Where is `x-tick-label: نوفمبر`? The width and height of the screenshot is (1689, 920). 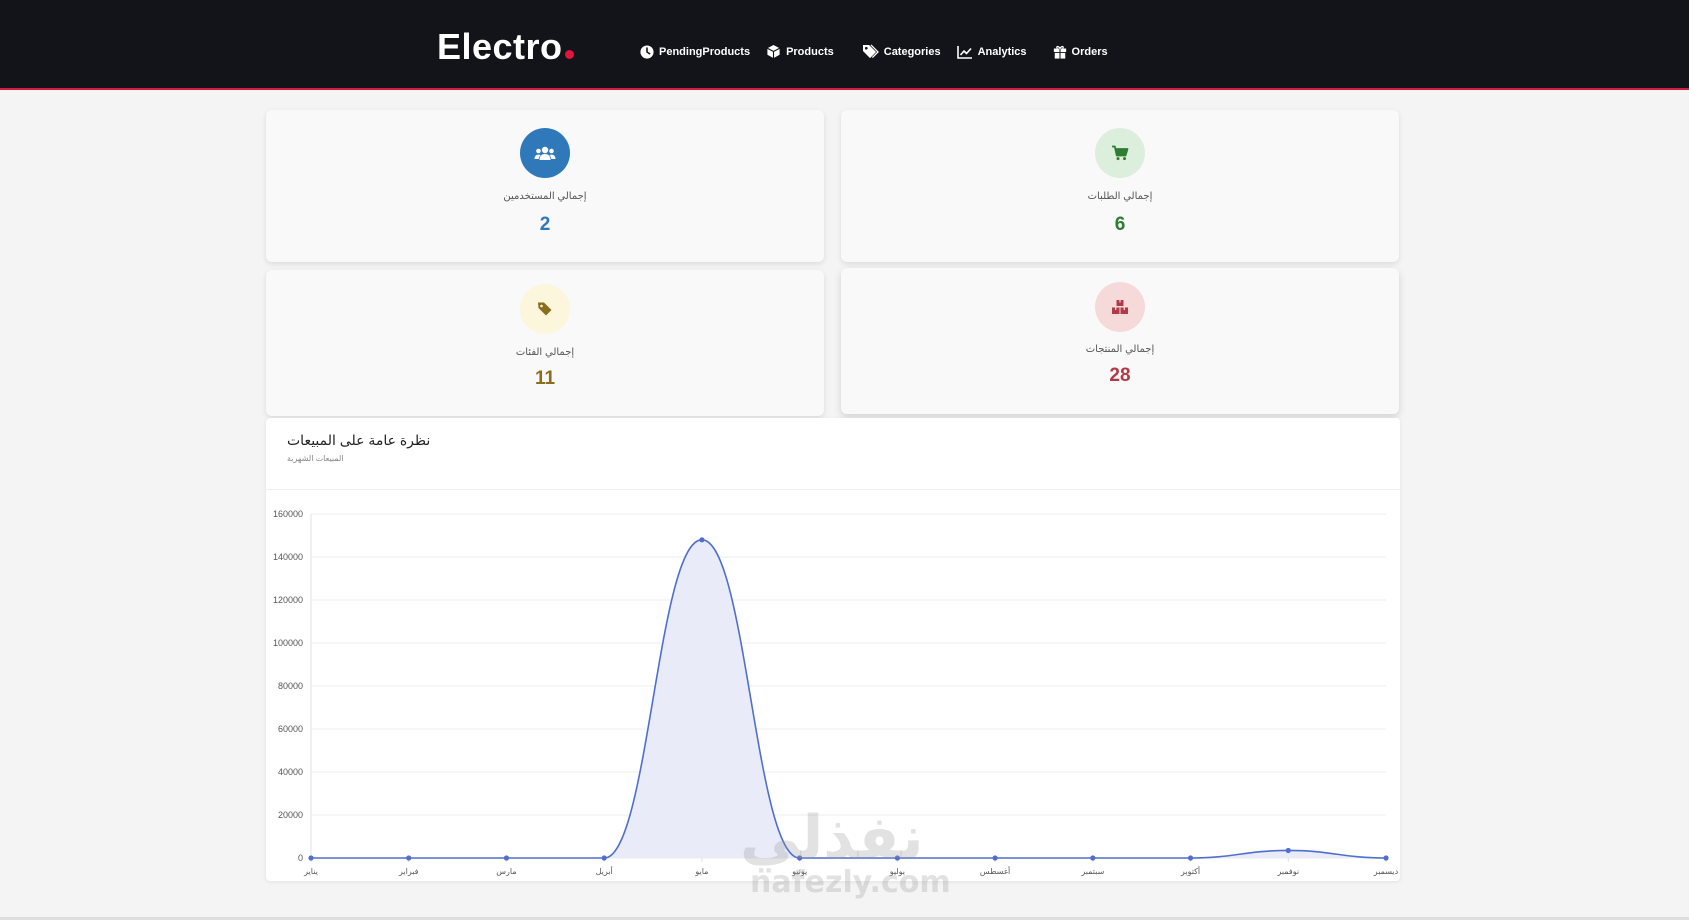 x-tick-label: نوفمبر is located at coordinates (1287, 871).